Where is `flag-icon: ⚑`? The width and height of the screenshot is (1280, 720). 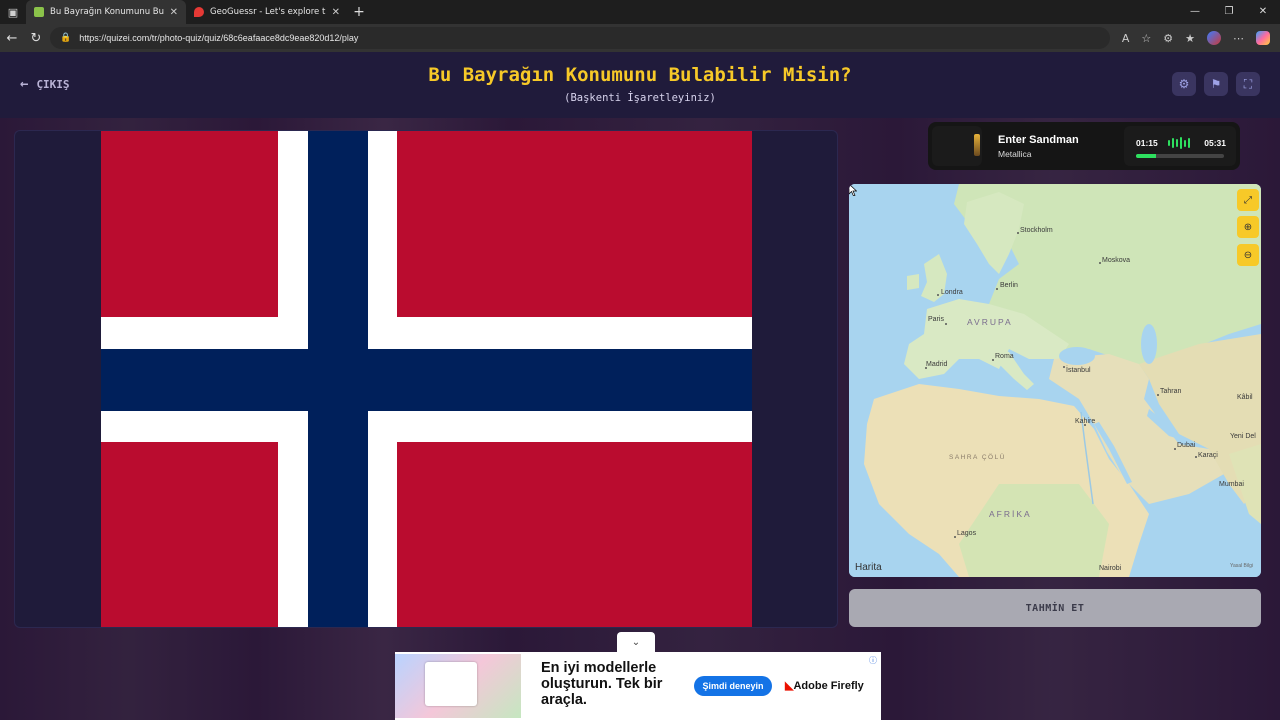 flag-icon: ⚑ is located at coordinates (1216, 84).